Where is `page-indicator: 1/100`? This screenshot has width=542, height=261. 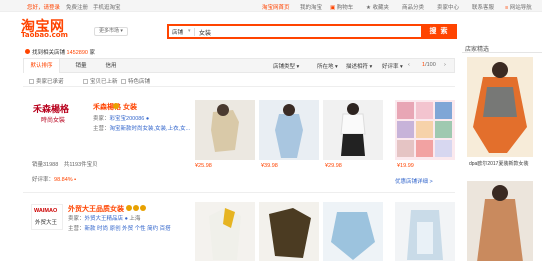 page-indicator: 1/100 is located at coordinates (429, 65).